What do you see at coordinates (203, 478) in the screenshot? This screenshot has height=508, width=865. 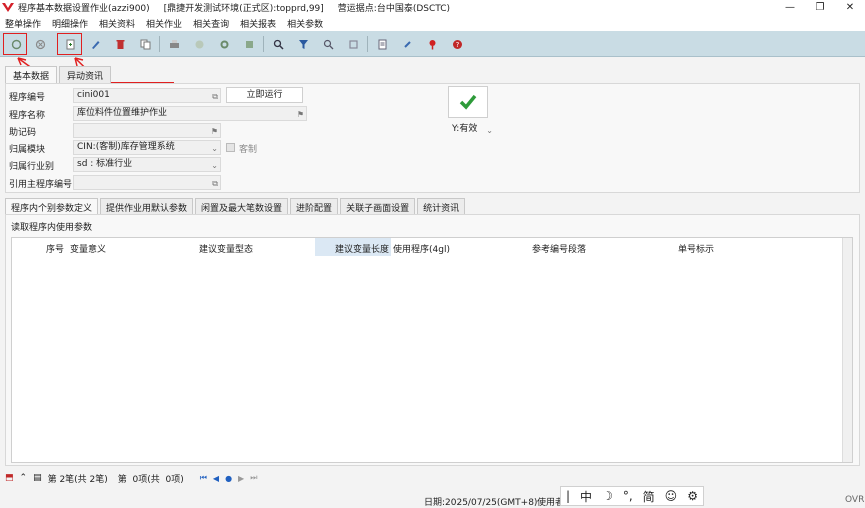 I see `first-record-icon: ⏮` at bounding box center [203, 478].